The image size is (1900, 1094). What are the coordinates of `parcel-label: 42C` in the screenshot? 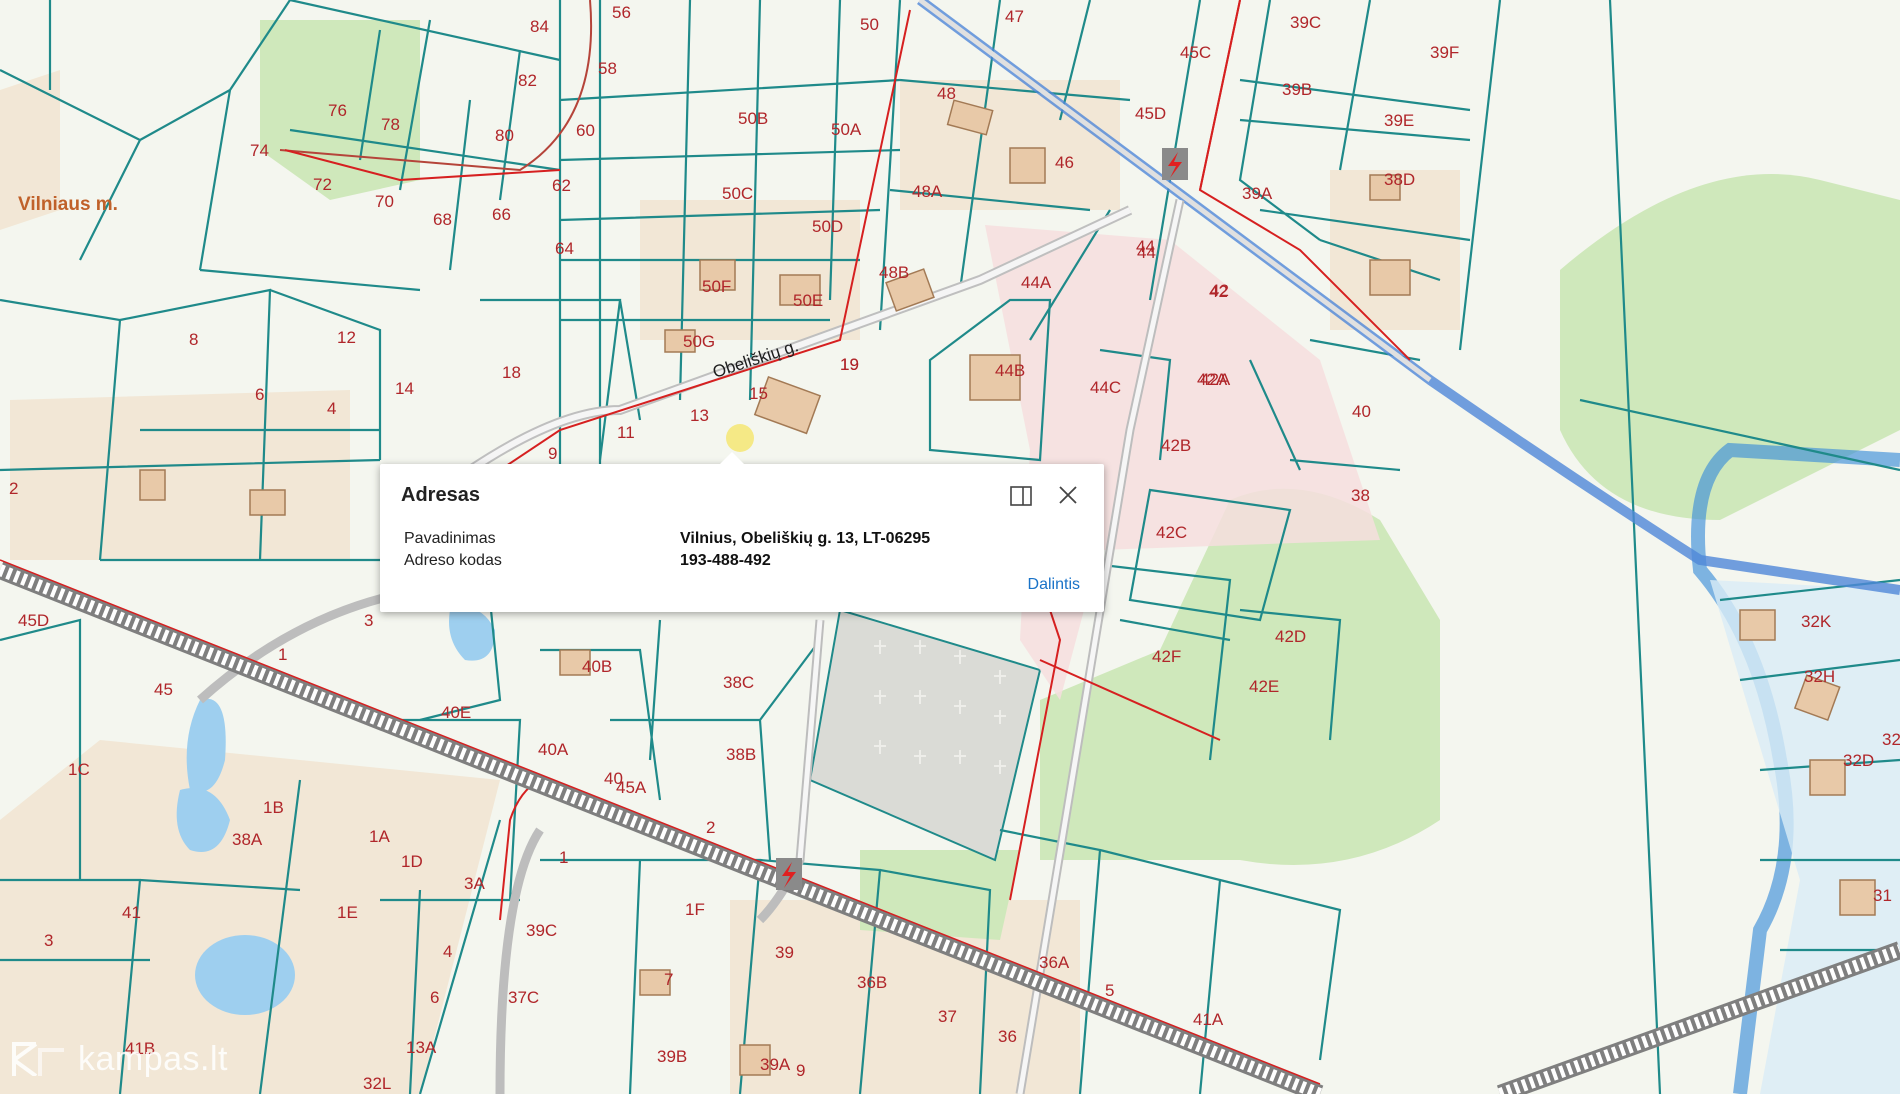 It's located at (1171, 532).